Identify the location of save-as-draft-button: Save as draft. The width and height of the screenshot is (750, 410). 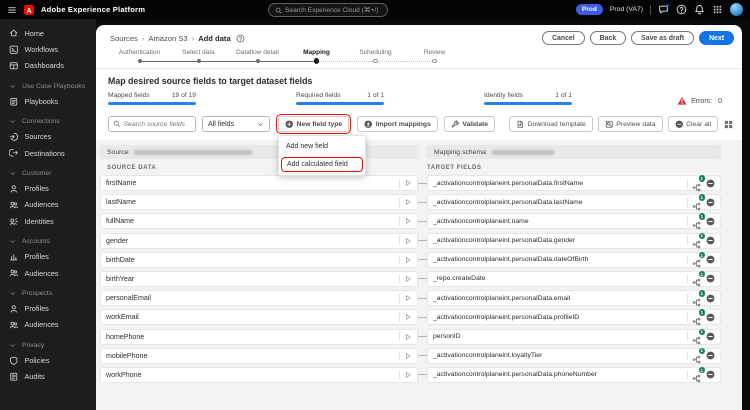
(663, 38).